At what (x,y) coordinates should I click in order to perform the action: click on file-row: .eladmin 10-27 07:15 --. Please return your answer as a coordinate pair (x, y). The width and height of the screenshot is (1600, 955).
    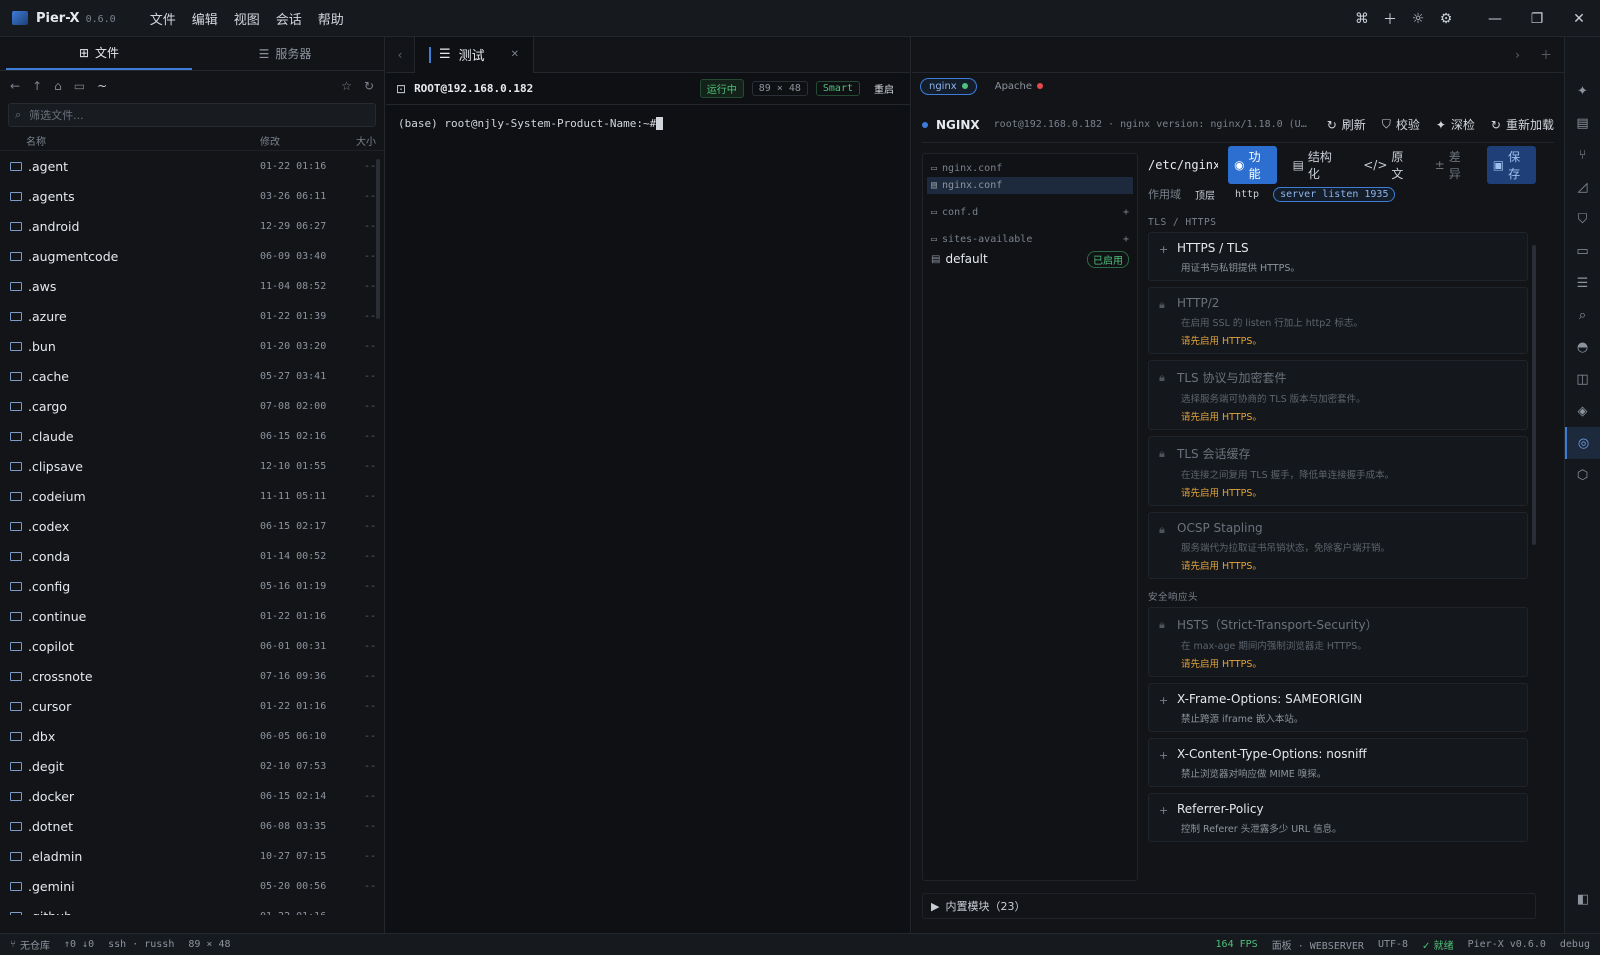
    Looking at the image, I should click on (192, 856).